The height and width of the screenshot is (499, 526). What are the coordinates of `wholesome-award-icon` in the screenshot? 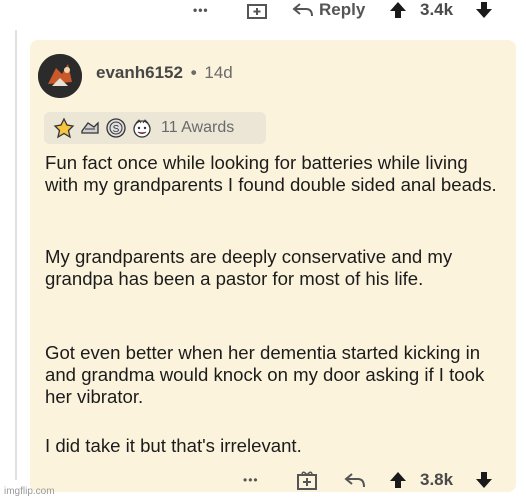 It's located at (142, 128).